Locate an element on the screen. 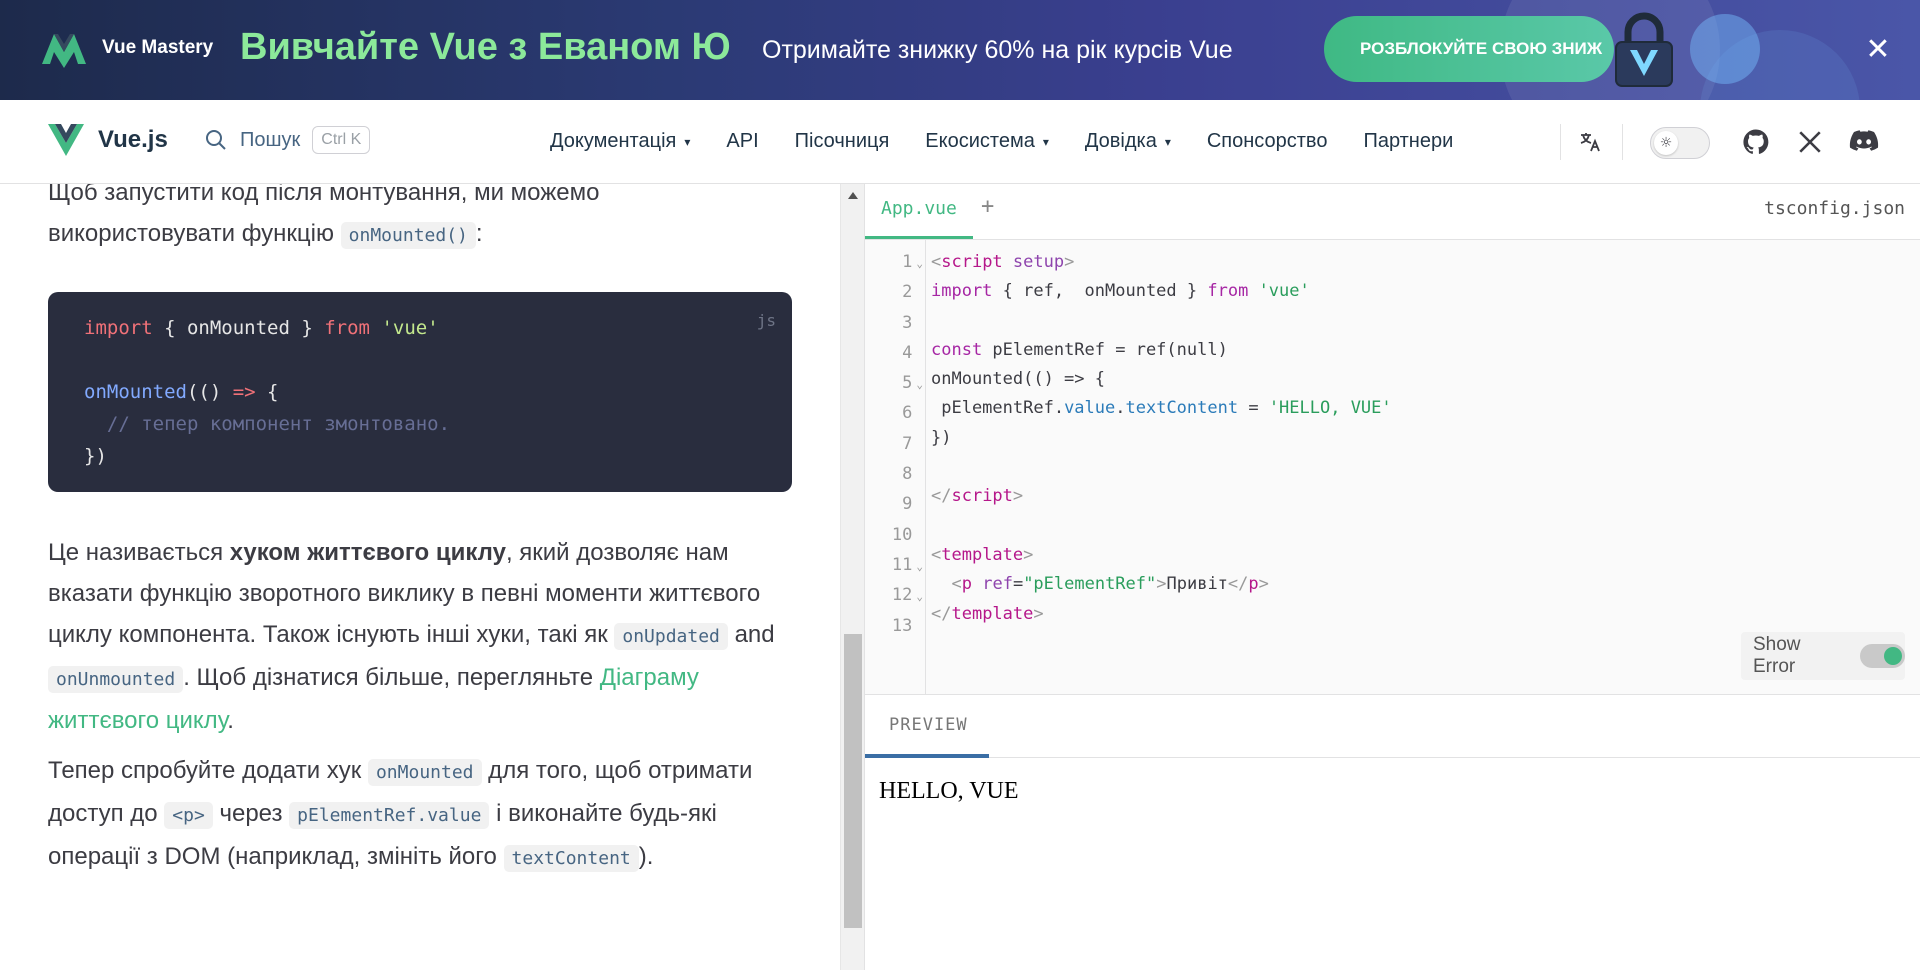 This screenshot has width=1920, height=970. intro-text: використовувати функцію is located at coordinates (194, 233).